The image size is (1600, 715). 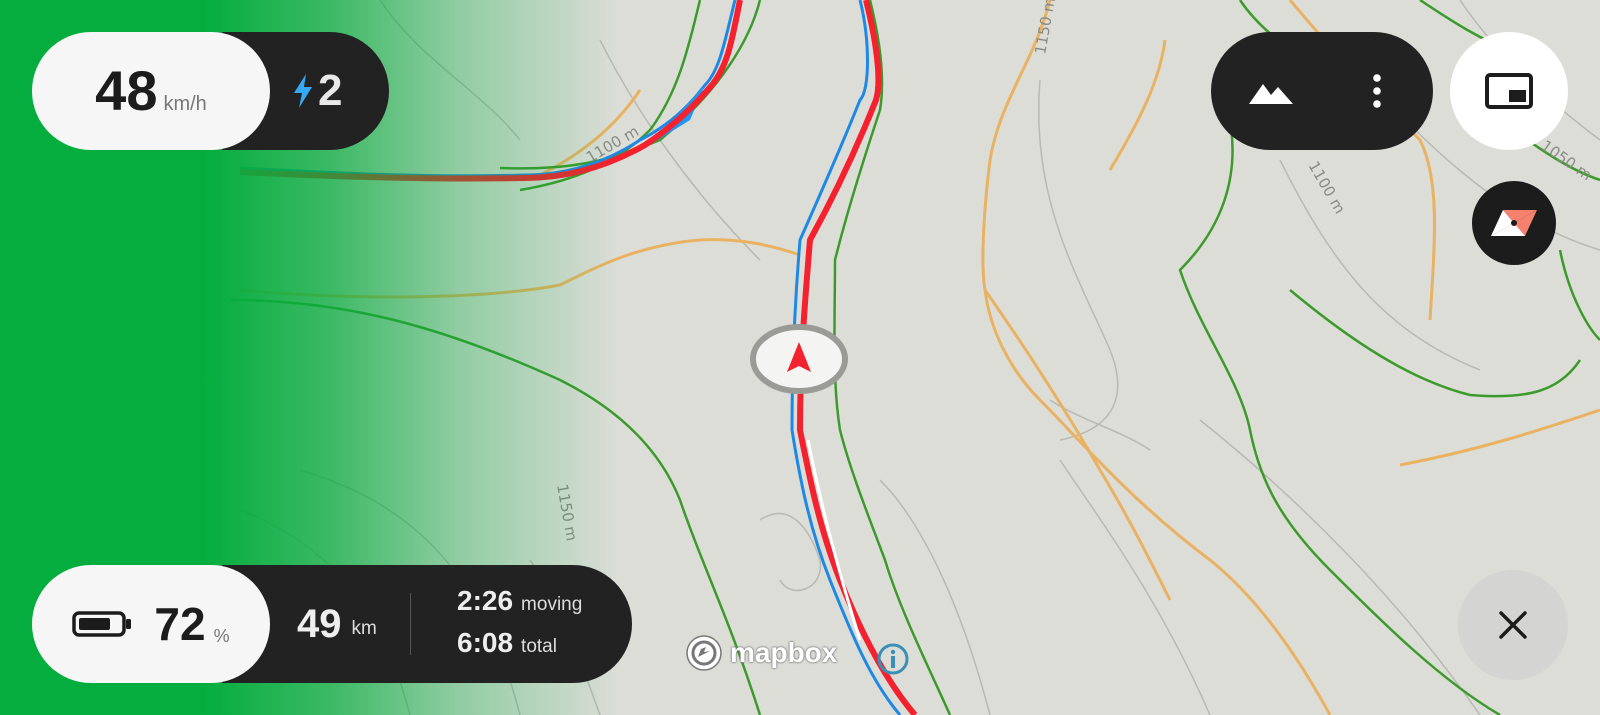 What do you see at coordinates (552, 604) in the screenshot?
I see `moving-time-label: moving` at bounding box center [552, 604].